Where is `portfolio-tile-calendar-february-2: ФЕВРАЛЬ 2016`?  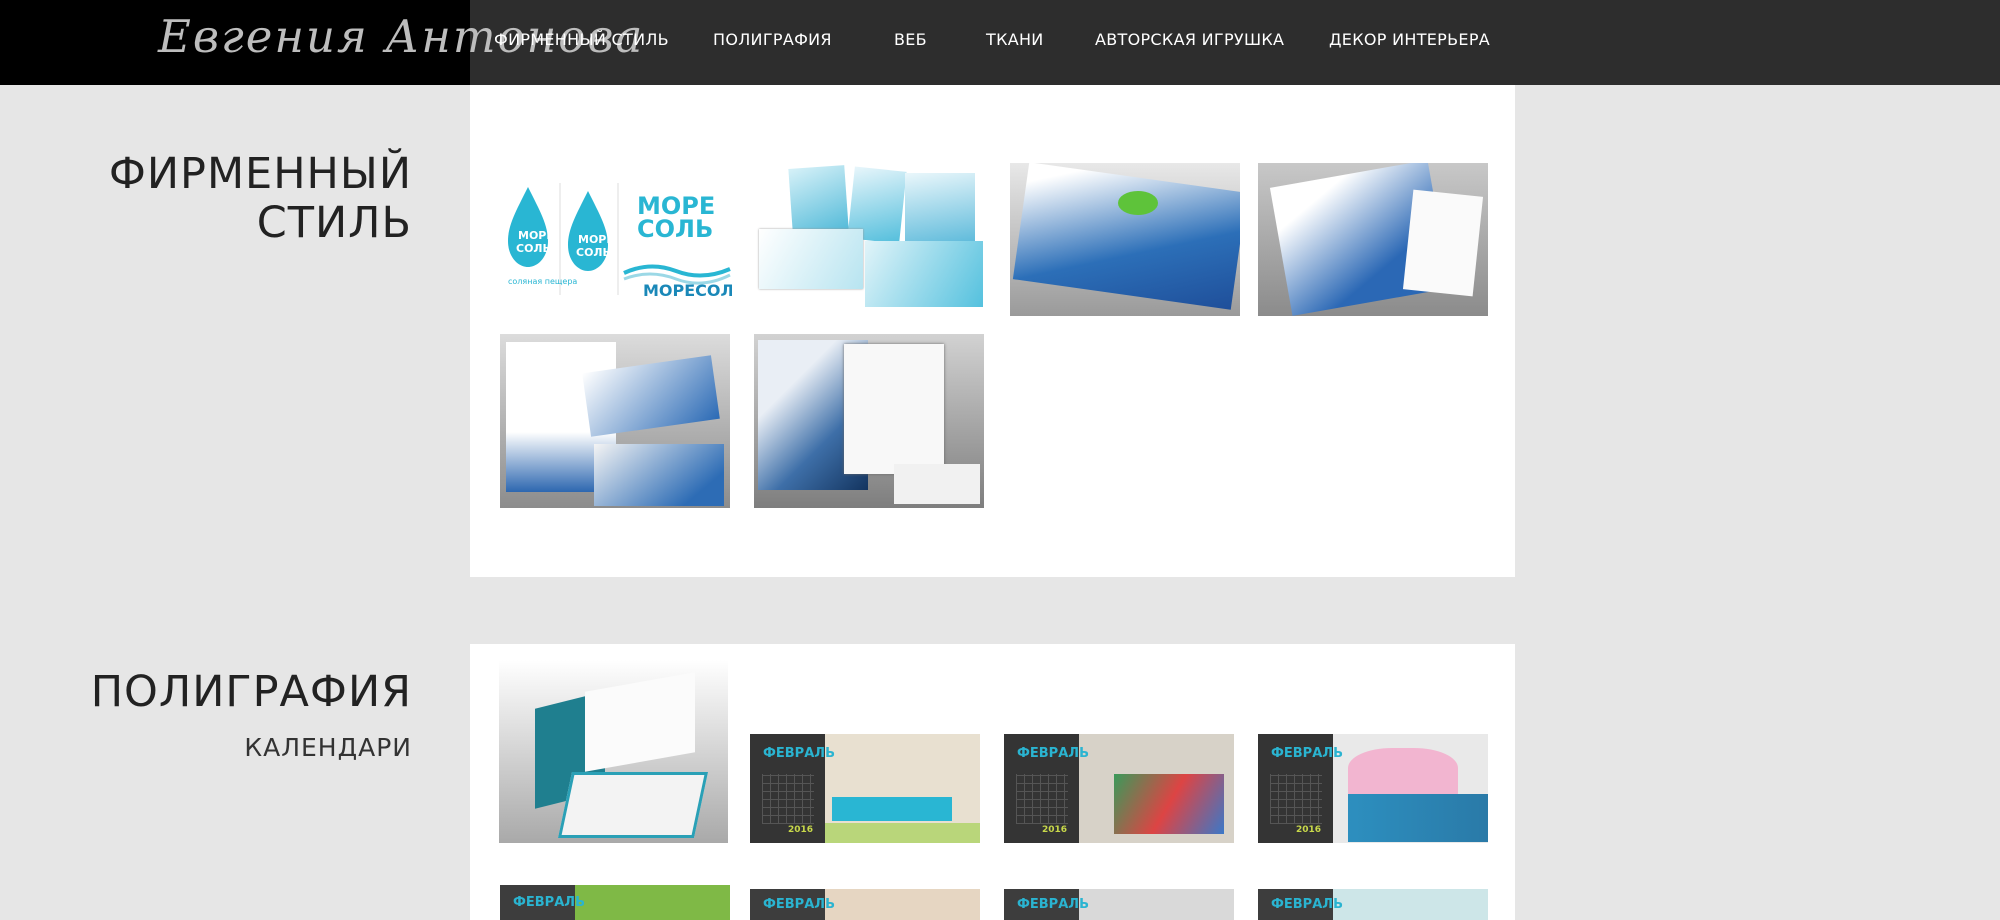
portfolio-tile-calendar-february-2: ФЕВРАЛЬ 2016 is located at coordinates (1119, 788).